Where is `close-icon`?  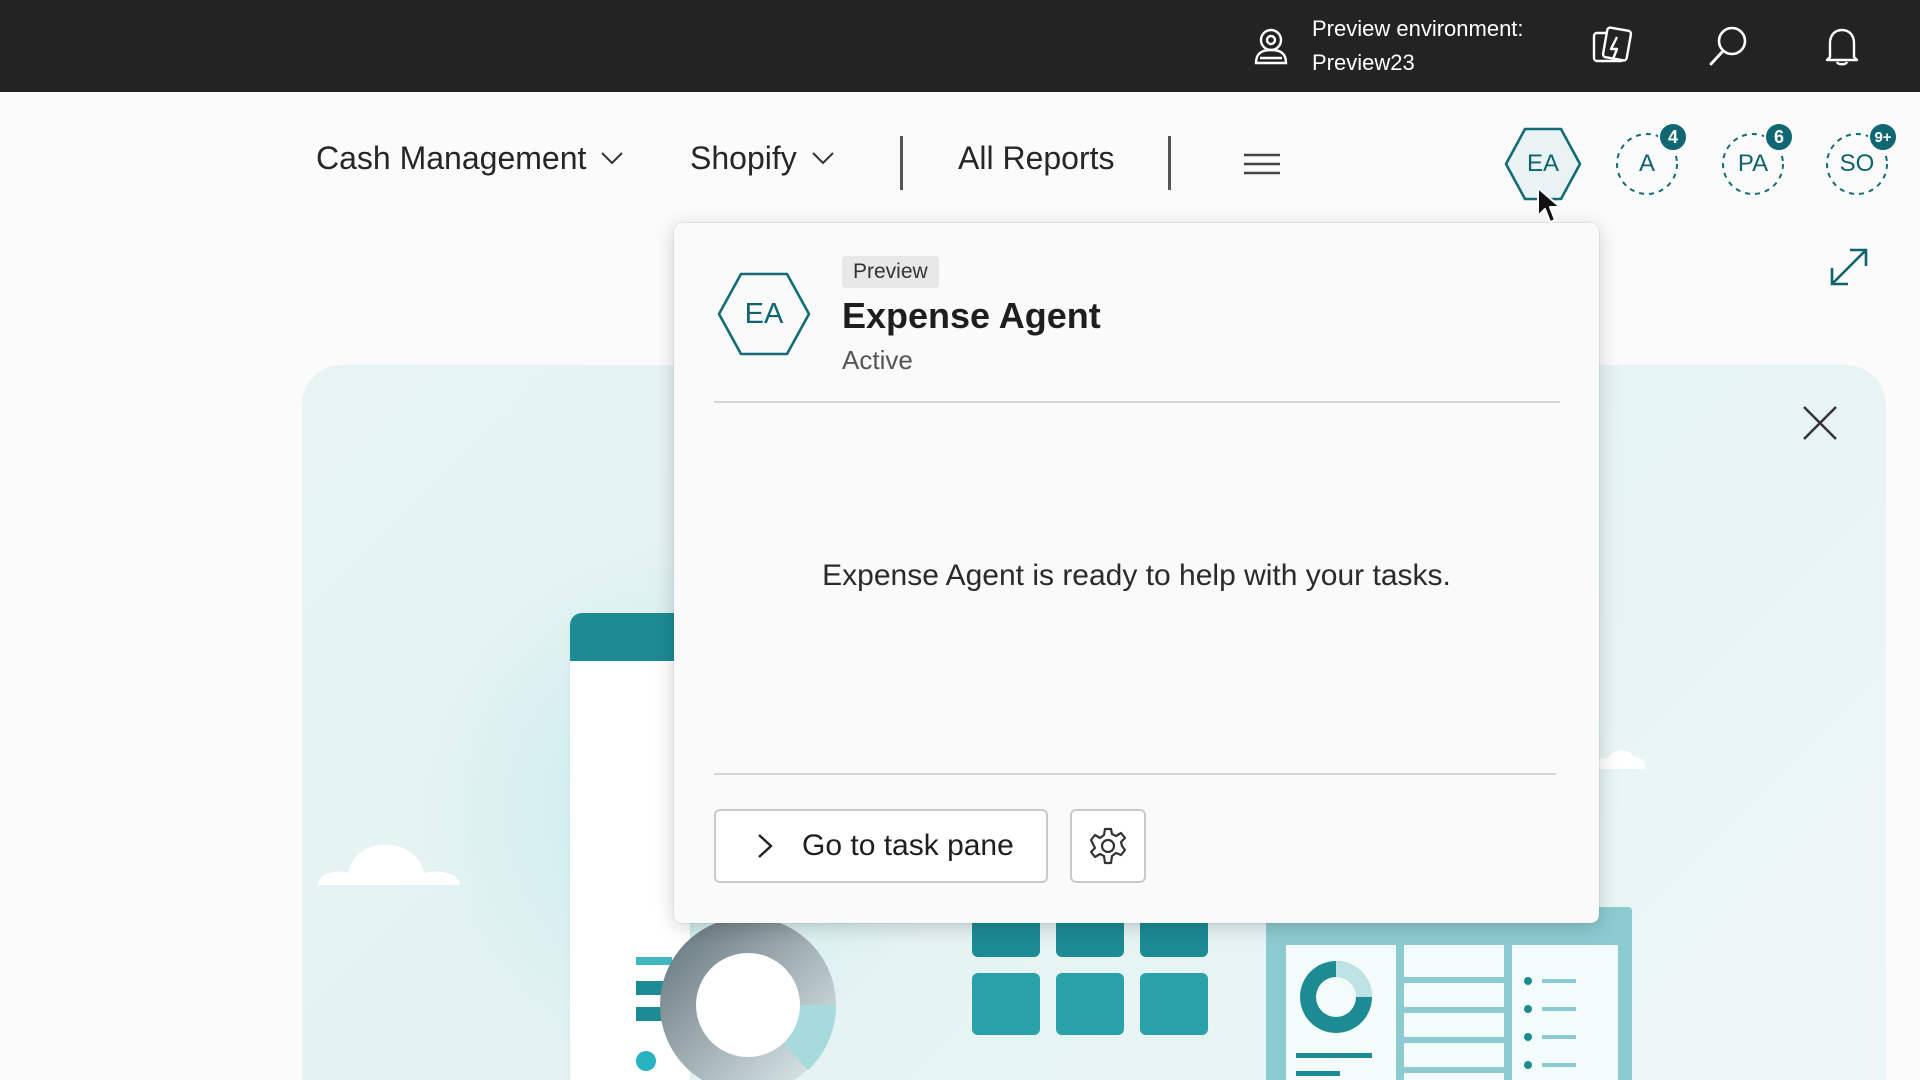
close-icon is located at coordinates (1820, 423).